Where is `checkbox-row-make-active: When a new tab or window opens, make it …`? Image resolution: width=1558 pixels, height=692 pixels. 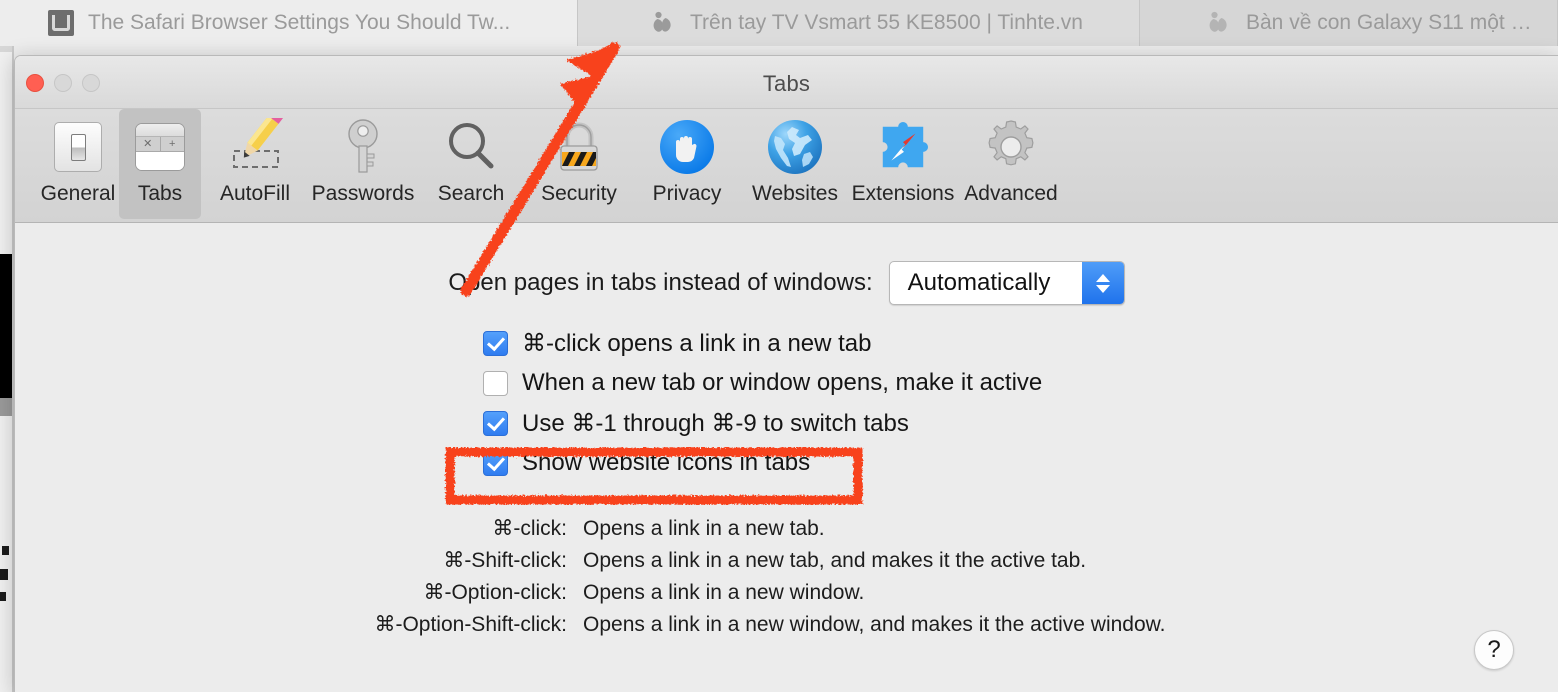 checkbox-row-make-active: When a new tab or window opens, make it … is located at coordinates (762, 383).